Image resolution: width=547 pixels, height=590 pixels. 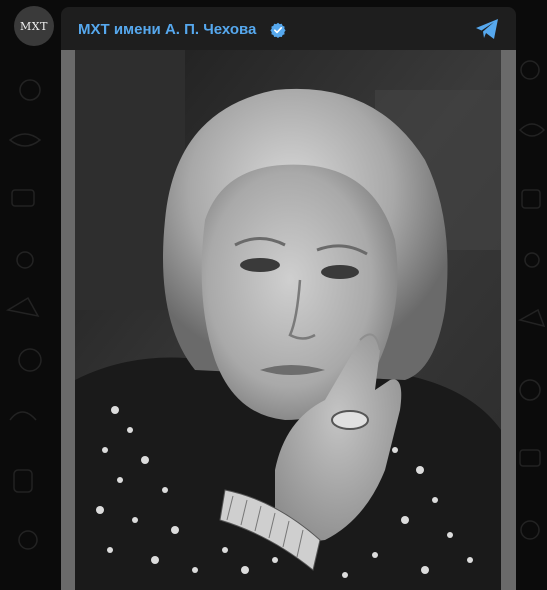 I want to click on photo-letterbox-left, so click(x=68, y=320).